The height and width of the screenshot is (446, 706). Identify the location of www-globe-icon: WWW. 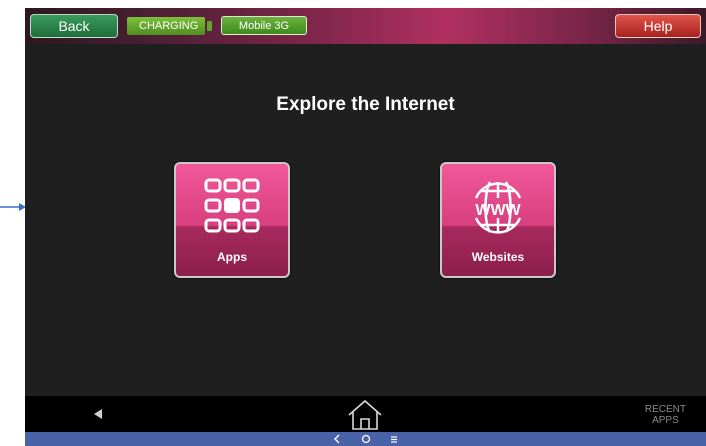
(498, 207).